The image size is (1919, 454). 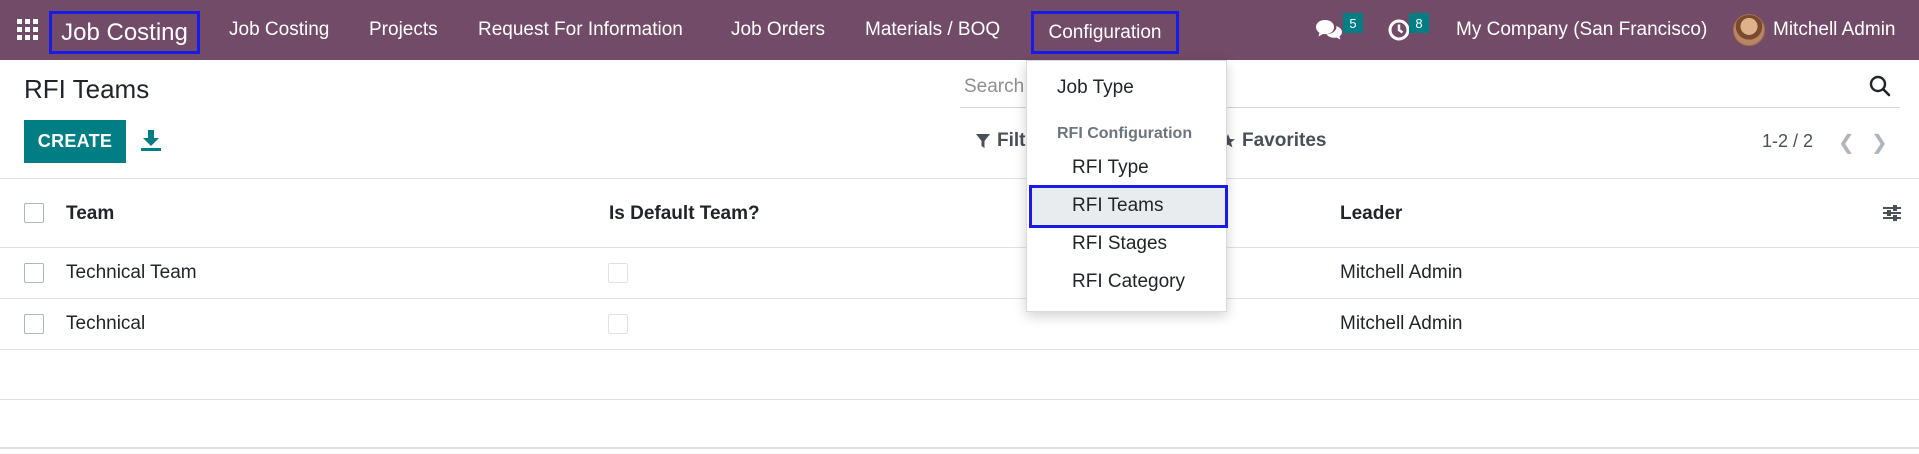 I want to click on messages-count-badge: 5, so click(x=1353, y=23).